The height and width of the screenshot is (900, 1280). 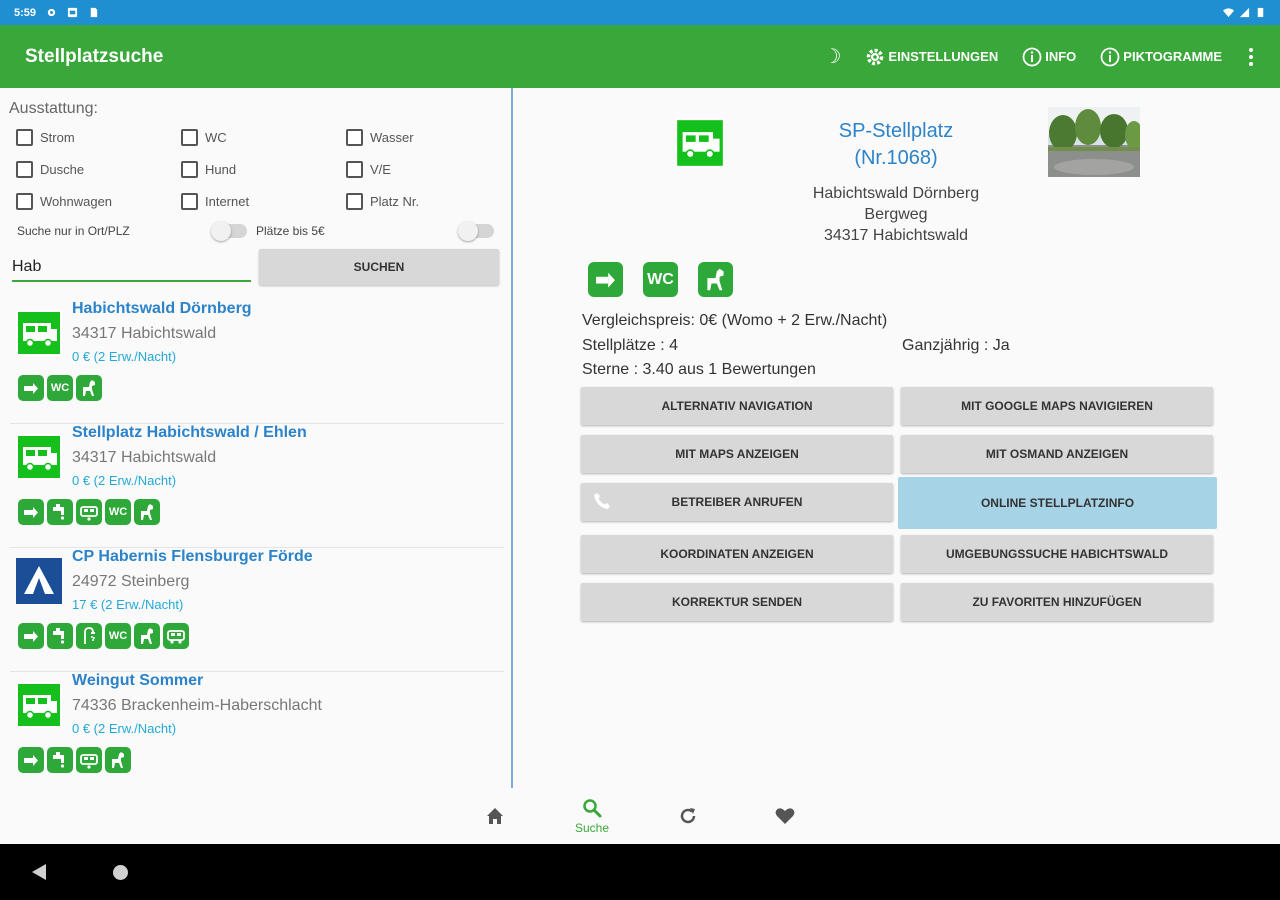 What do you see at coordinates (1260, 12) in the screenshot?
I see `battery-icon` at bounding box center [1260, 12].